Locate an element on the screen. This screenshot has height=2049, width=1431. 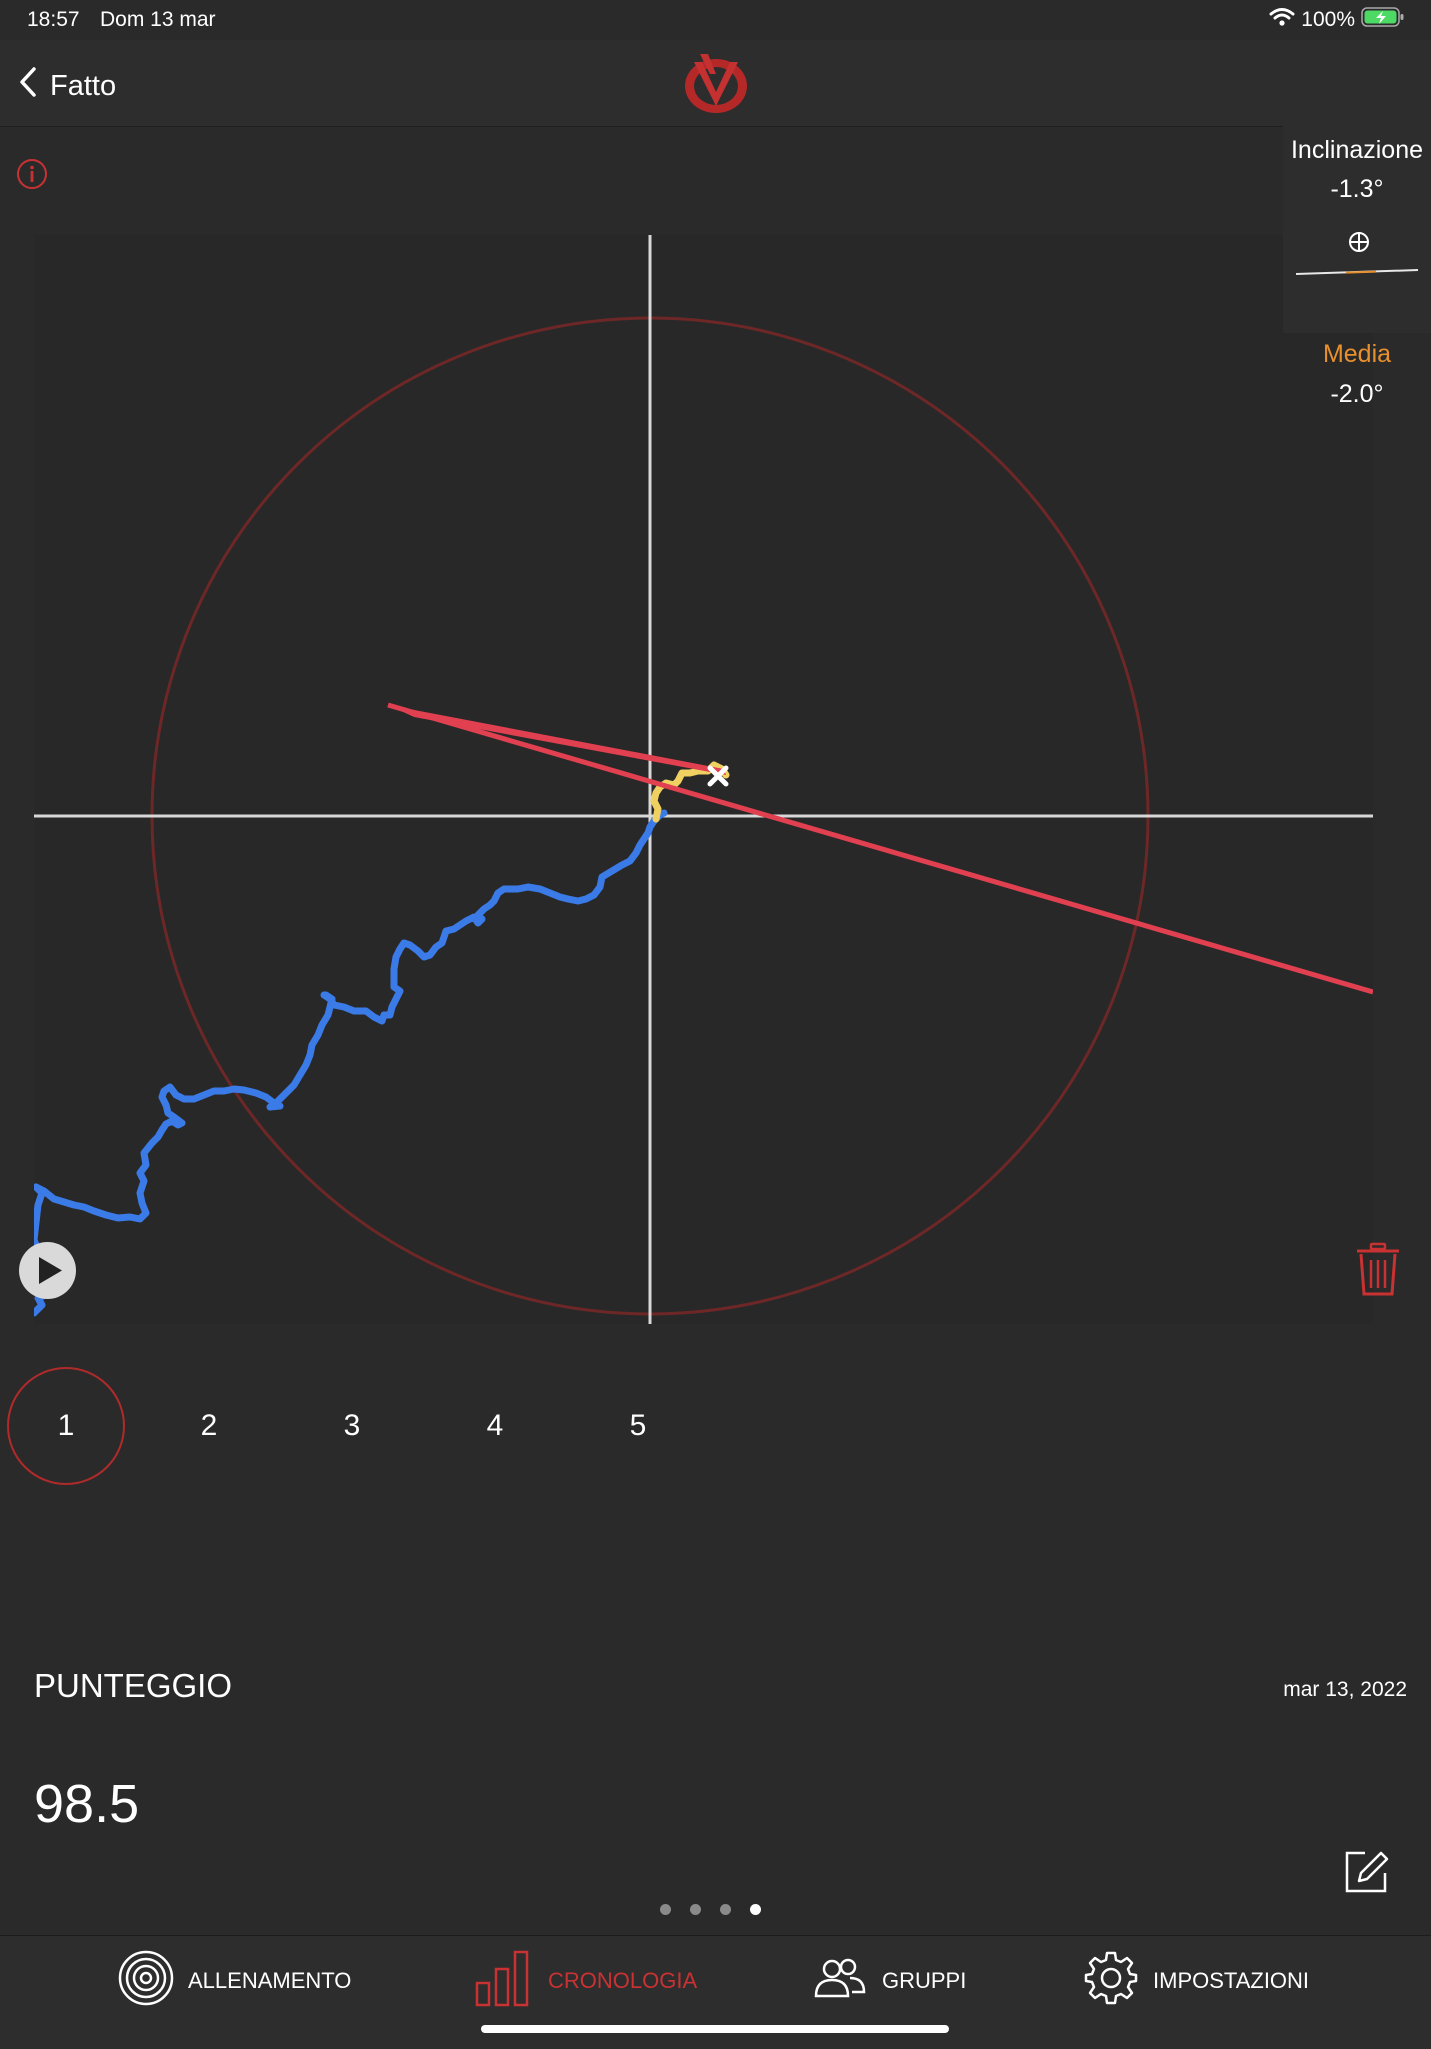
crosshair-icon is located at coordinates (1359, 245).